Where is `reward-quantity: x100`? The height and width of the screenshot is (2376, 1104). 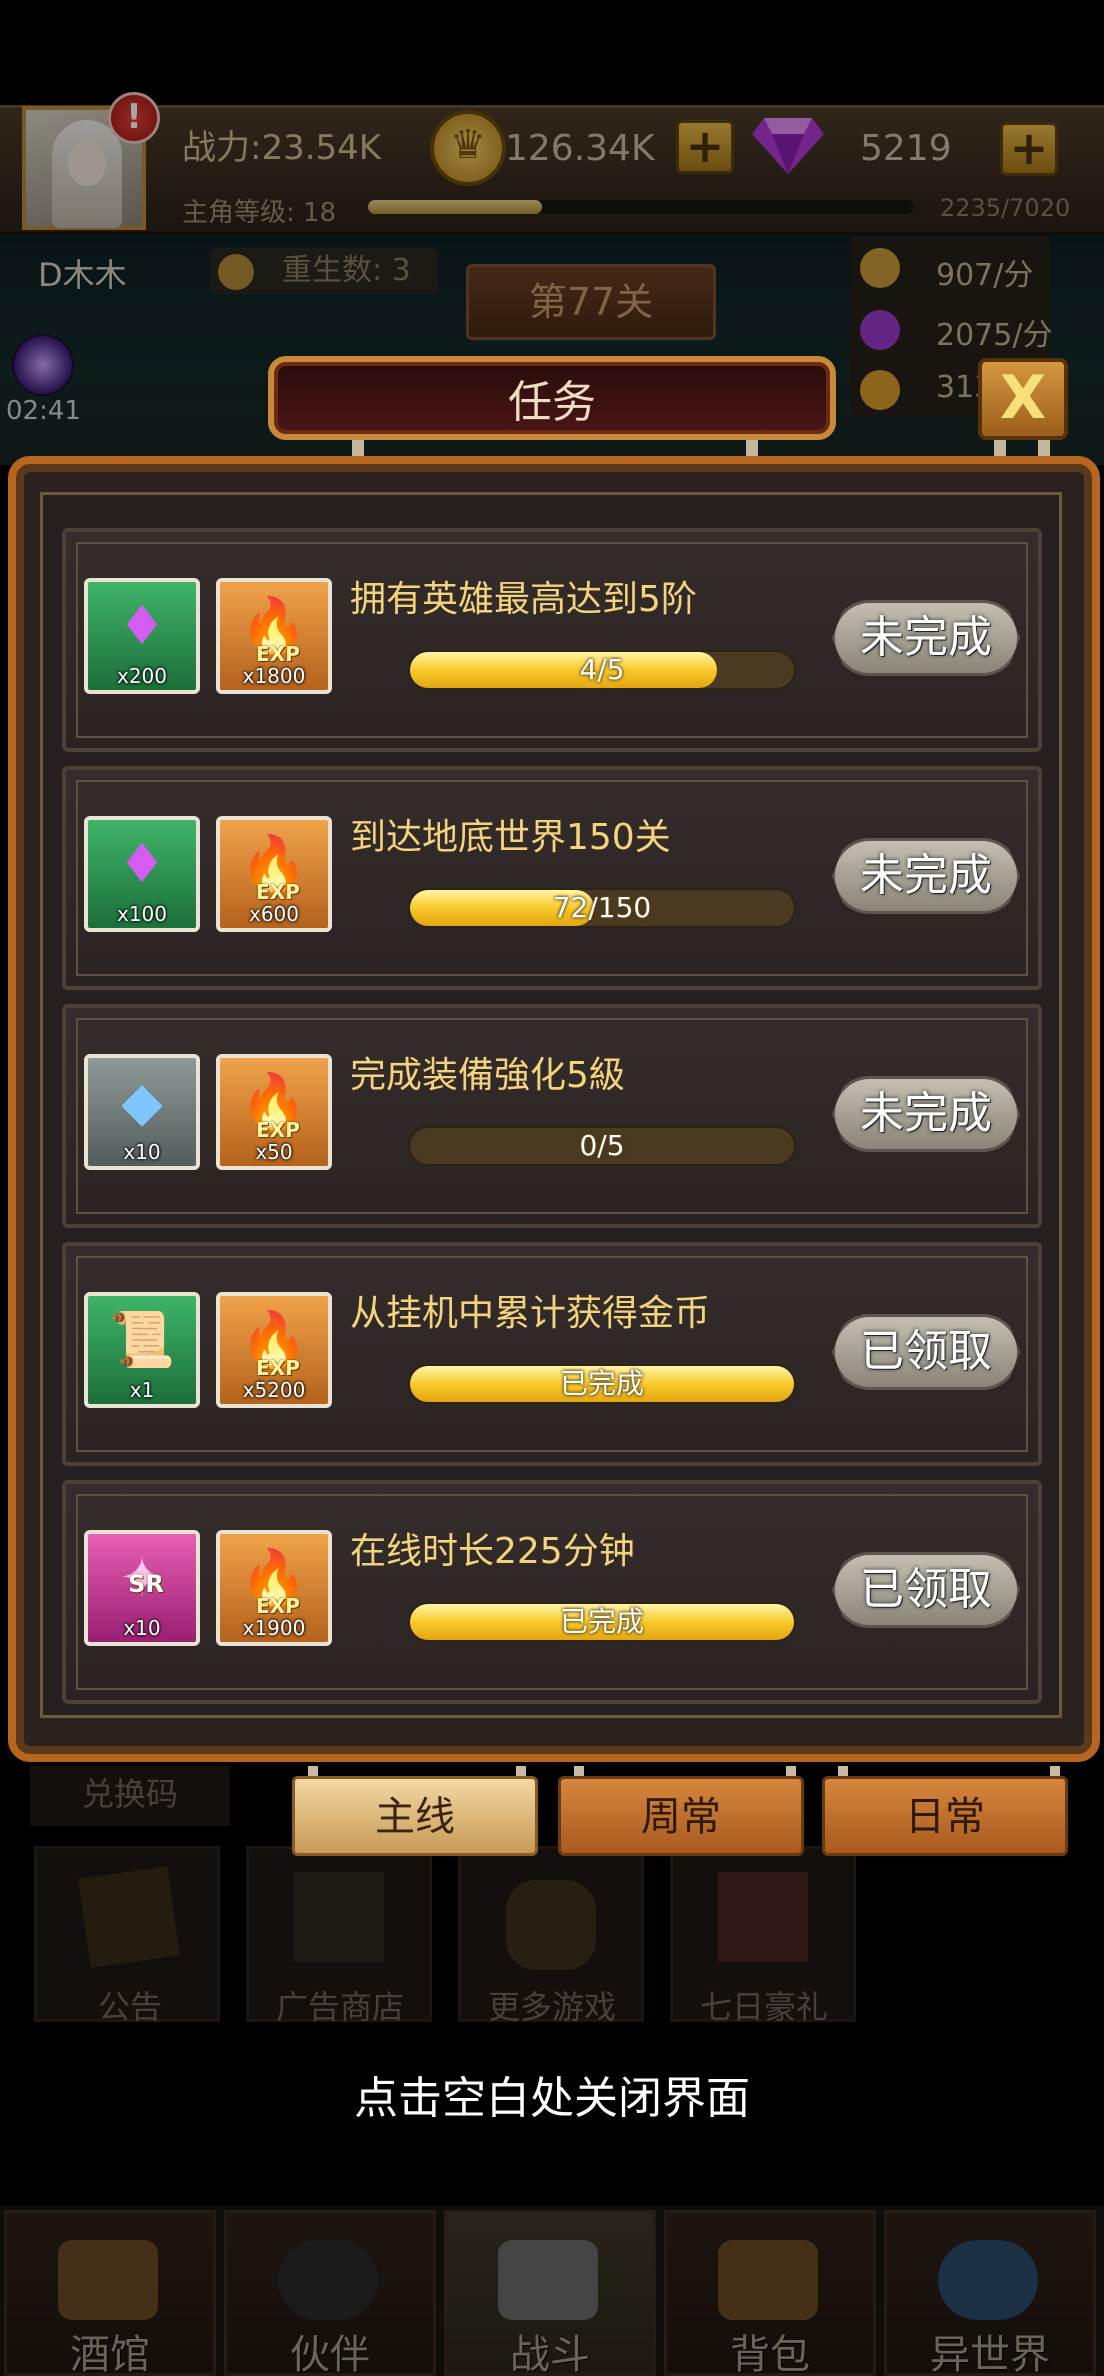
reward-quantity: x100 is located at coordinates (141, 914).